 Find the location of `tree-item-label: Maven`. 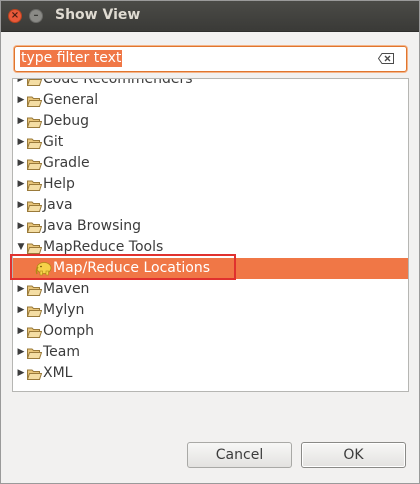

tree-item-label: Maven is located at coordinates (66, 289).